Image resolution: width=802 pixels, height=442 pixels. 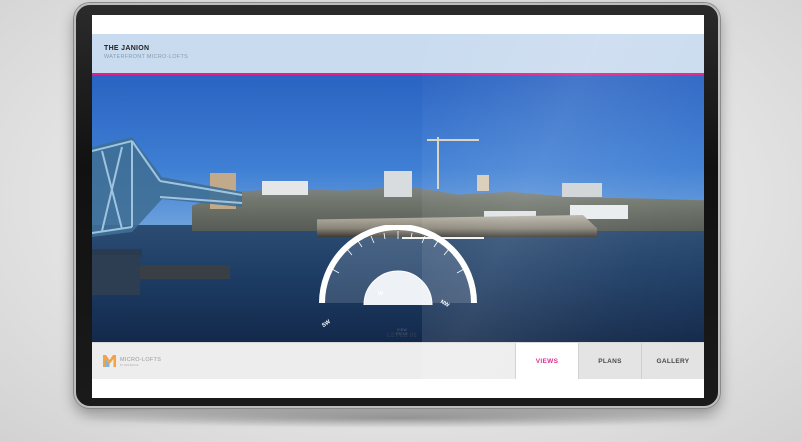 I want to click on page-subtitle: WATERFRONT MICRO-LOFTS, so click(x=146, y=57).